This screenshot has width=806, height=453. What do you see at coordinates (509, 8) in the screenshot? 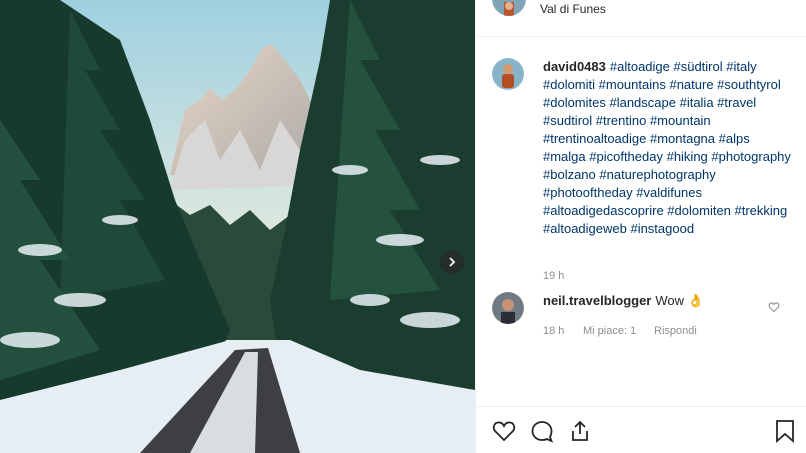
I see `author-avatar` at bounding box center [509, 8].